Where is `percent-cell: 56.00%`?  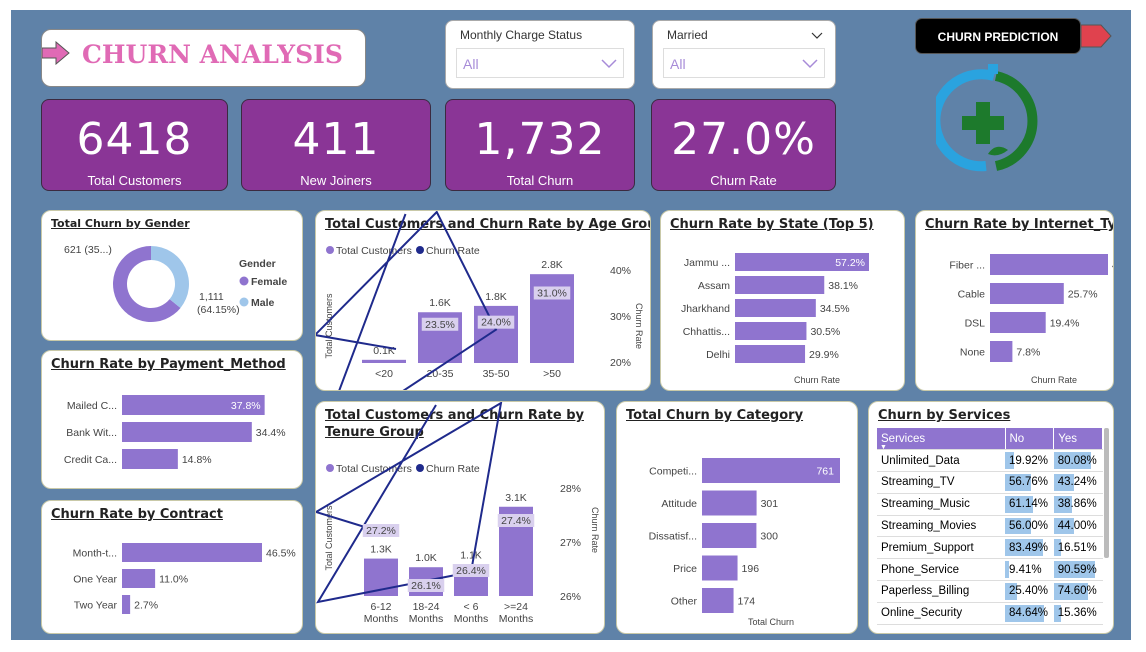
percent-cell: 56.00% is located at coordinates (1029, 526).